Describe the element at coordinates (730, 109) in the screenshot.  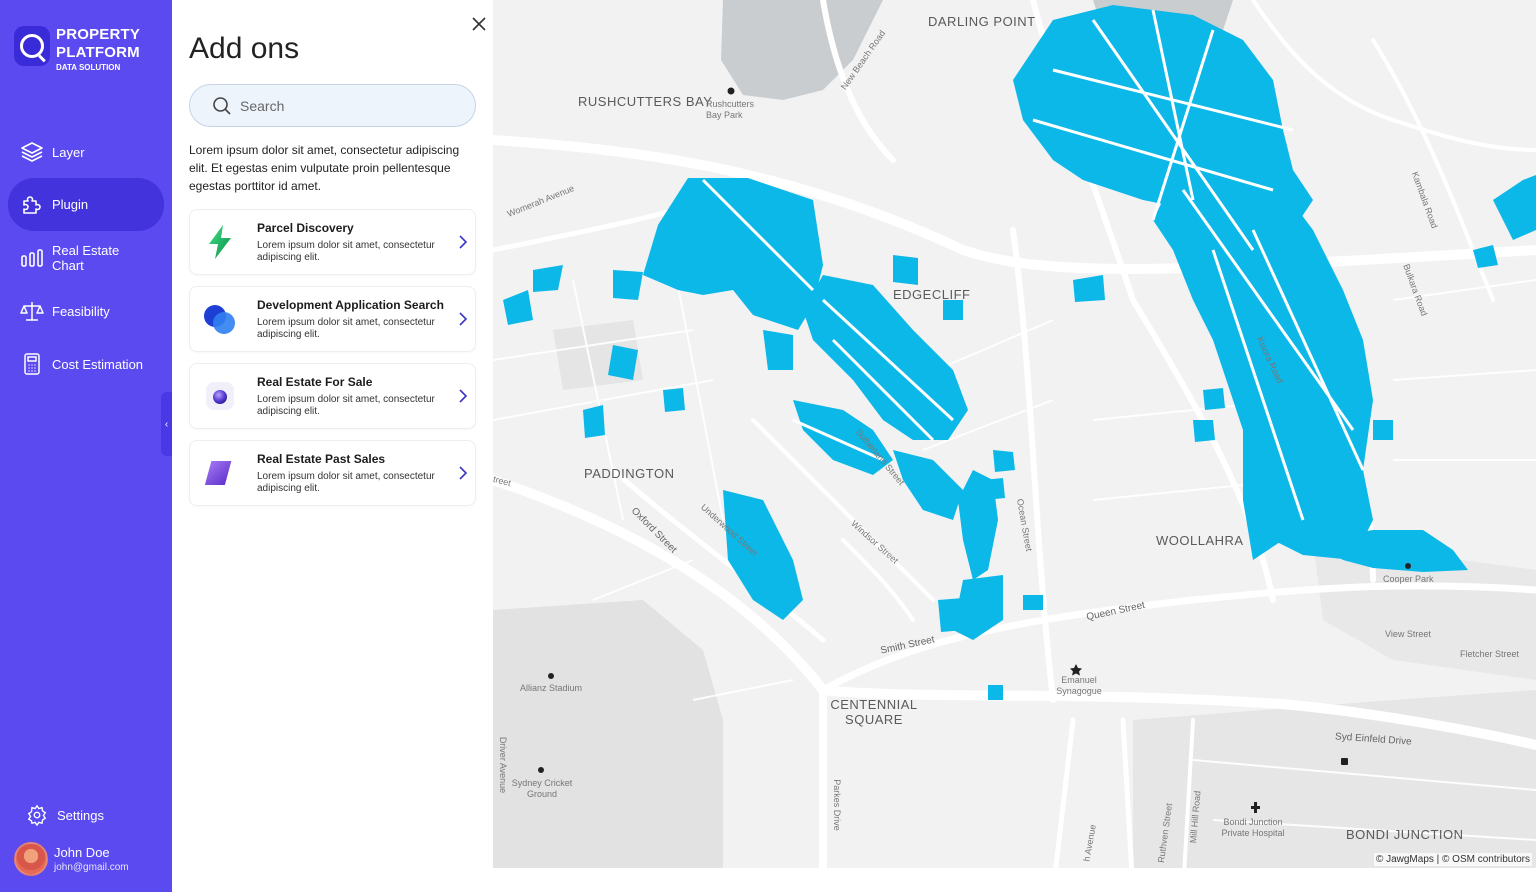
I see `map-label-rushcutters-park: Rushcutters Bay Park` at that location.